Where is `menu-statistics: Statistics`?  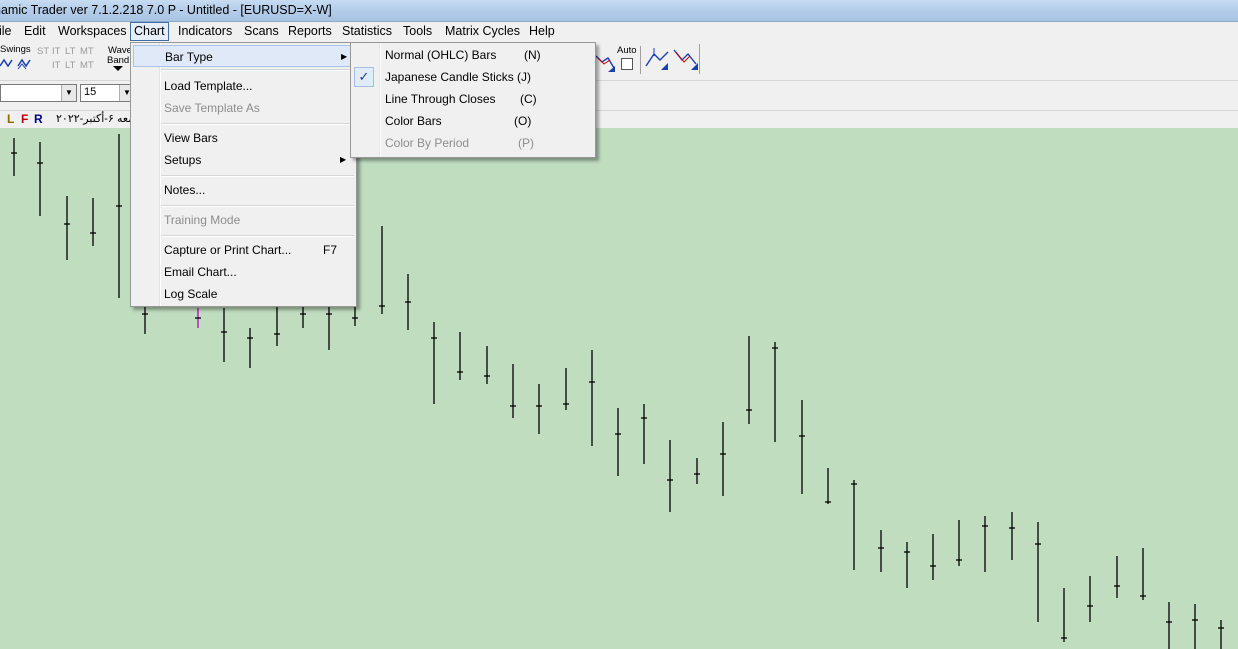
menu-statistics: Statistics is located at coordinates (367, 31).